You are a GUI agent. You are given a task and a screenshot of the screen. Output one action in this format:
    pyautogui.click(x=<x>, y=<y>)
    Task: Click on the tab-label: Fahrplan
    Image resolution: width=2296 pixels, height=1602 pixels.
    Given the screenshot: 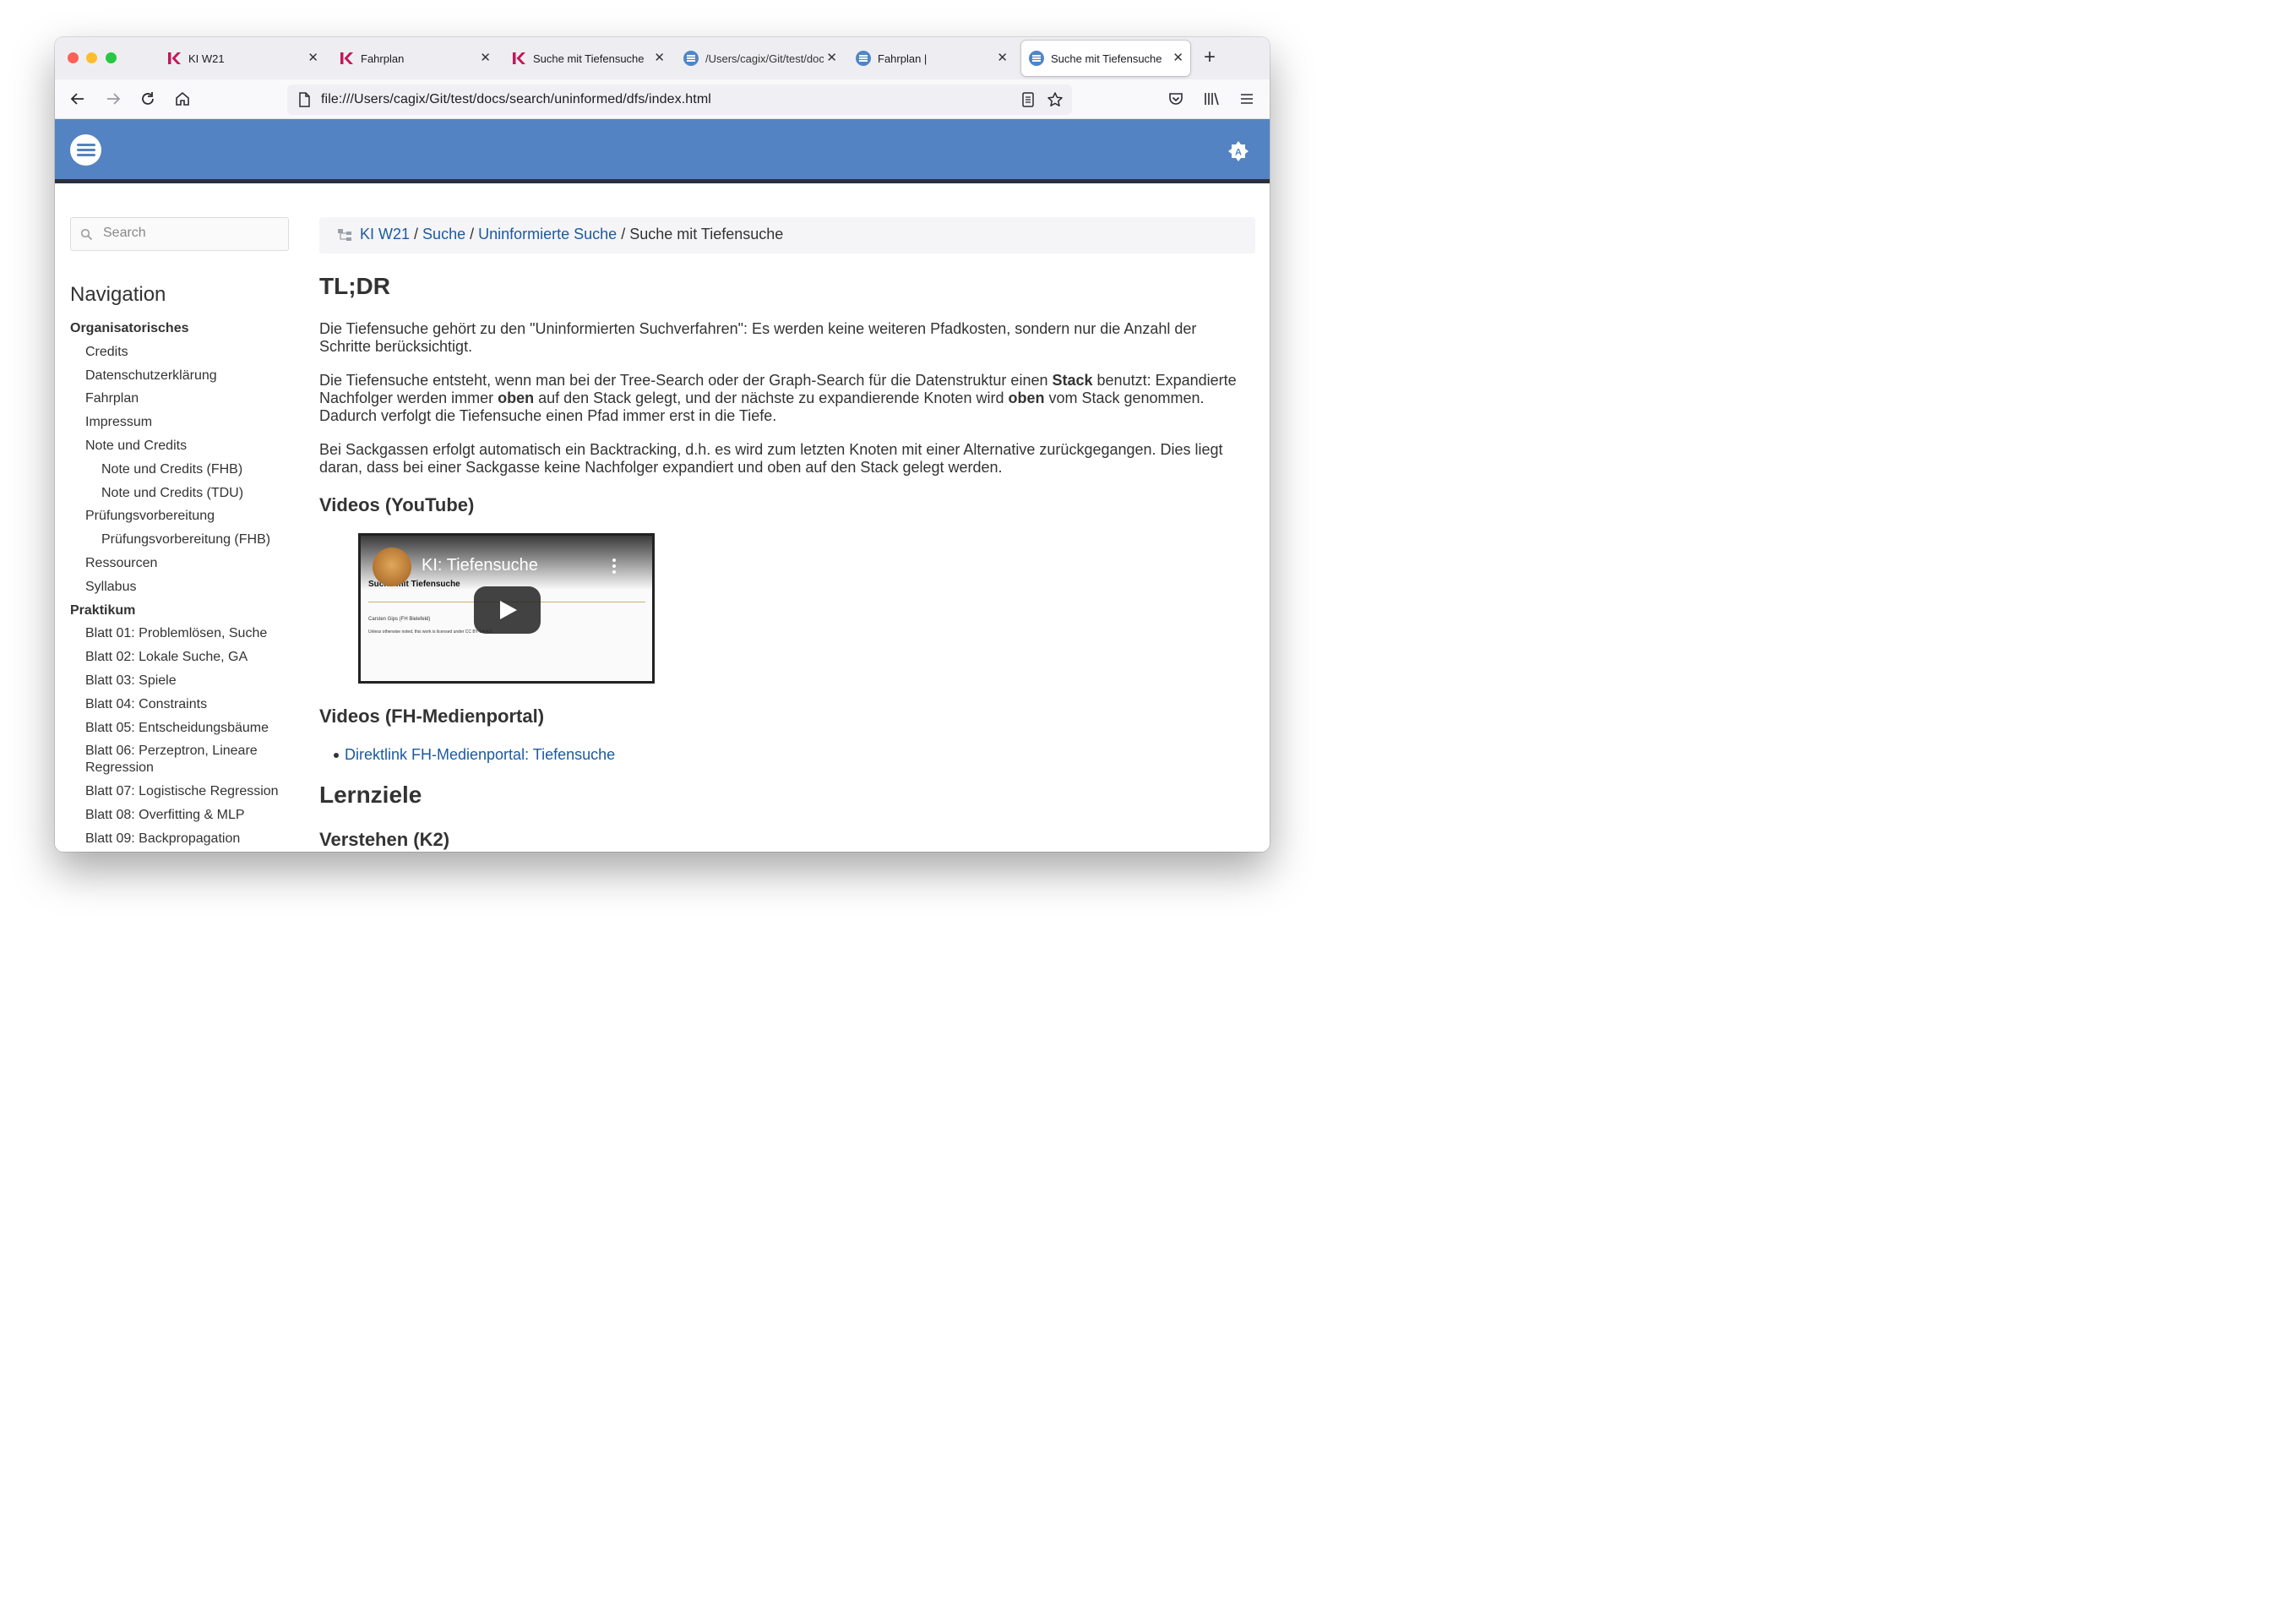 What is the action you would take?
    pyautogui.click(x=383, y=58)
    